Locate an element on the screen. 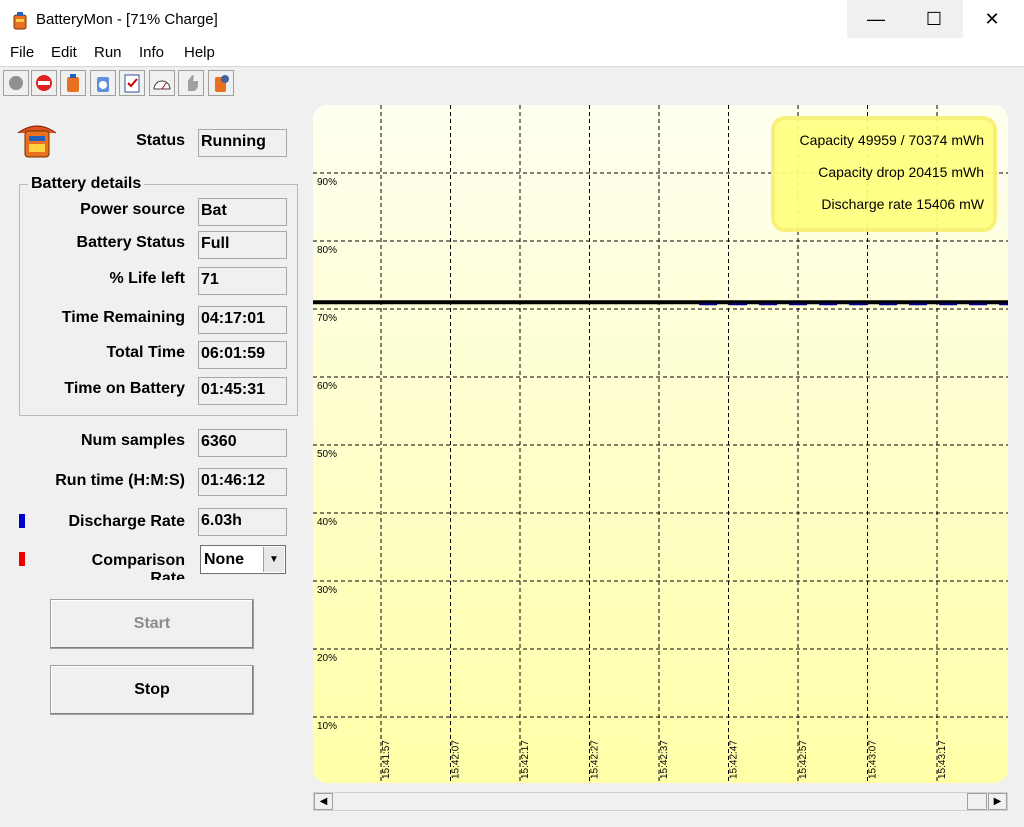 The image size is (1024, 827). maximize-button: ☐ is located at coordinates (934, 19).